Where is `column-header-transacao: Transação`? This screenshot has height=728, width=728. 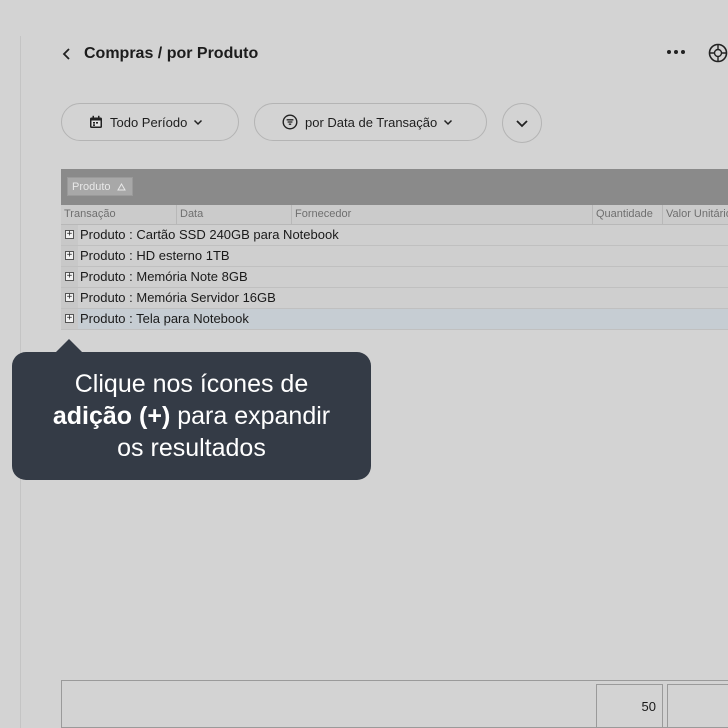 column-header-transacao: Transação is located at coordinates (119, 214).